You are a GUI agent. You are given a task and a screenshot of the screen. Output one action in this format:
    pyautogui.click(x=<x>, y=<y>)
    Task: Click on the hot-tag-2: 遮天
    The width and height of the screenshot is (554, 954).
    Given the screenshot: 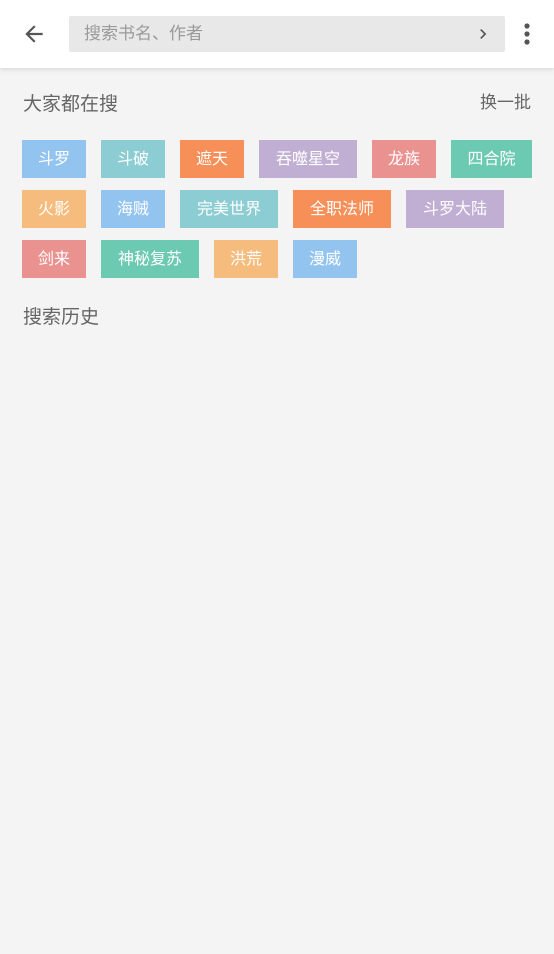 What is the action you would take?
    pyautogui.click(x=212, y=159)
    